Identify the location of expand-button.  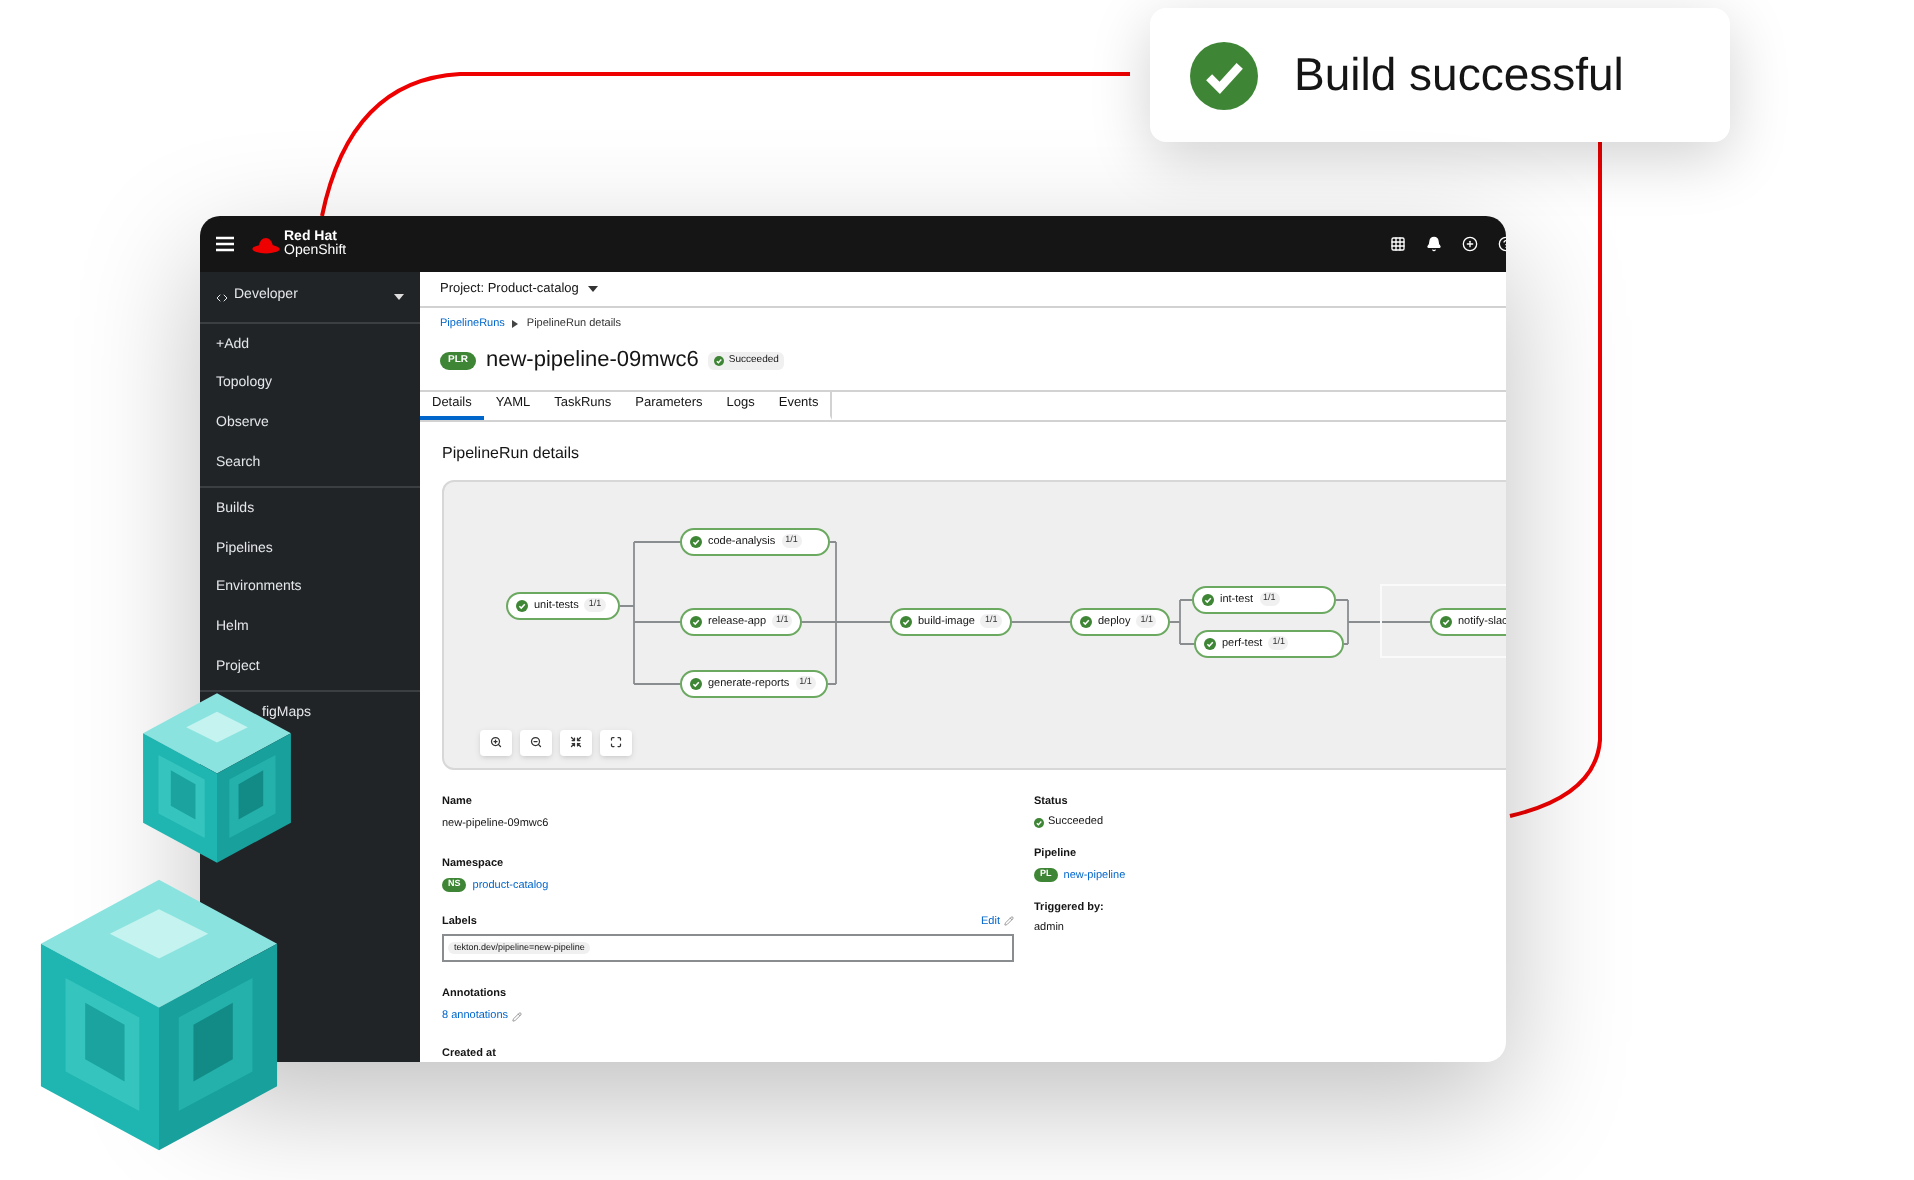
(616, 742).